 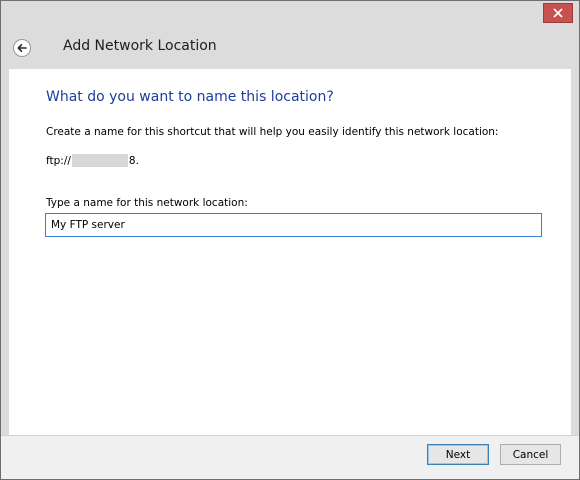 I want to click on close-icon, so click(x=558, y=13).